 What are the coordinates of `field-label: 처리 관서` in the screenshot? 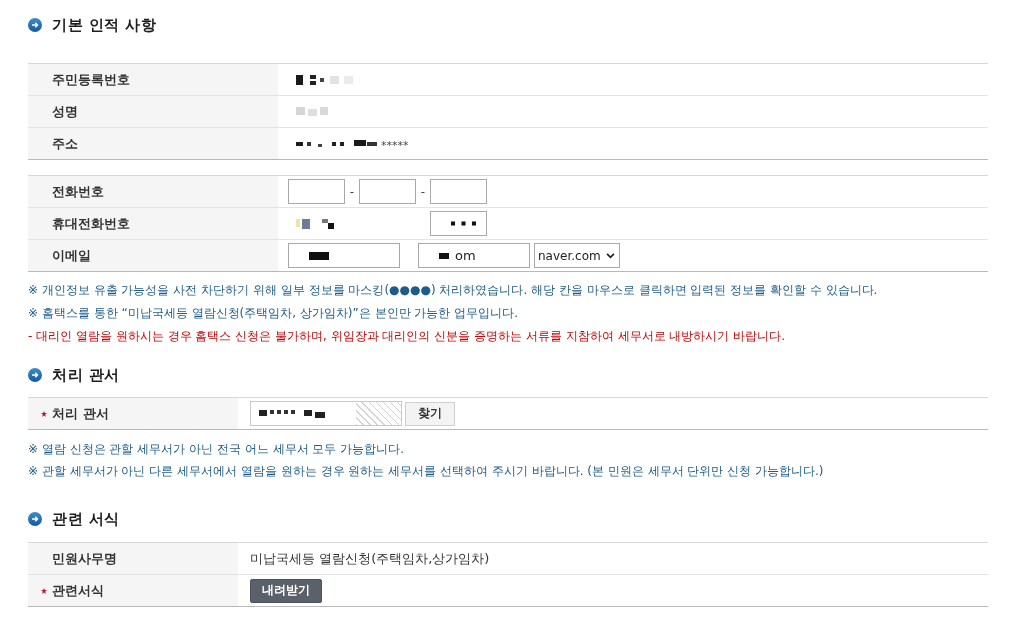 It's located at (80, 413).